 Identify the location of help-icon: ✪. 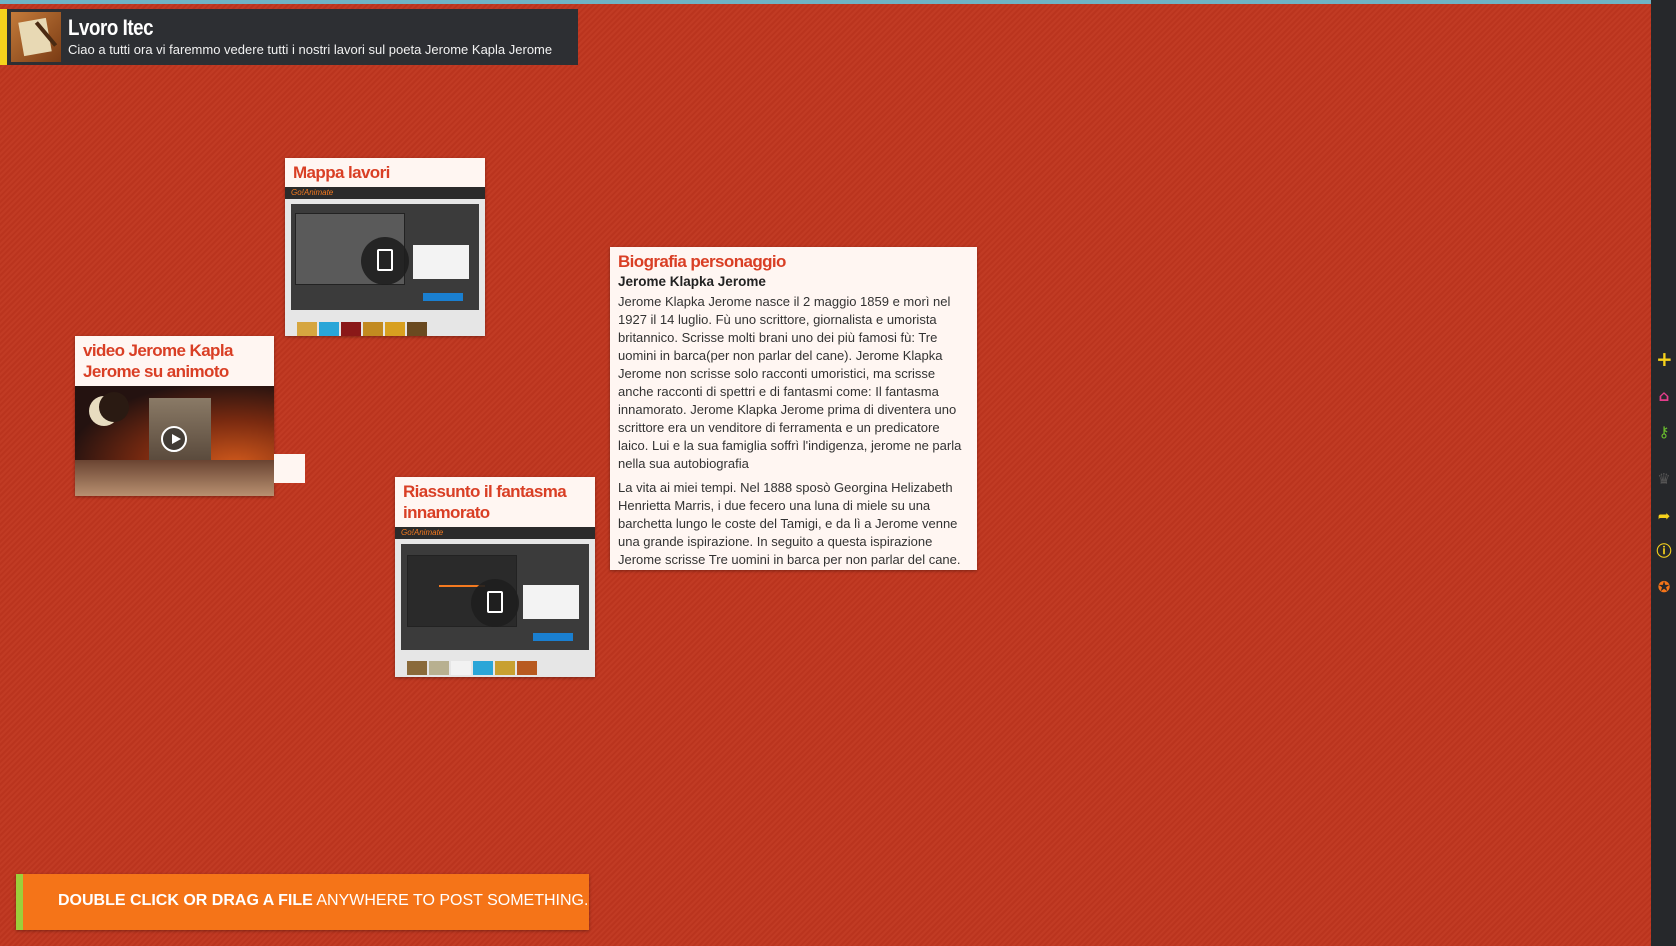
(1664, 587).